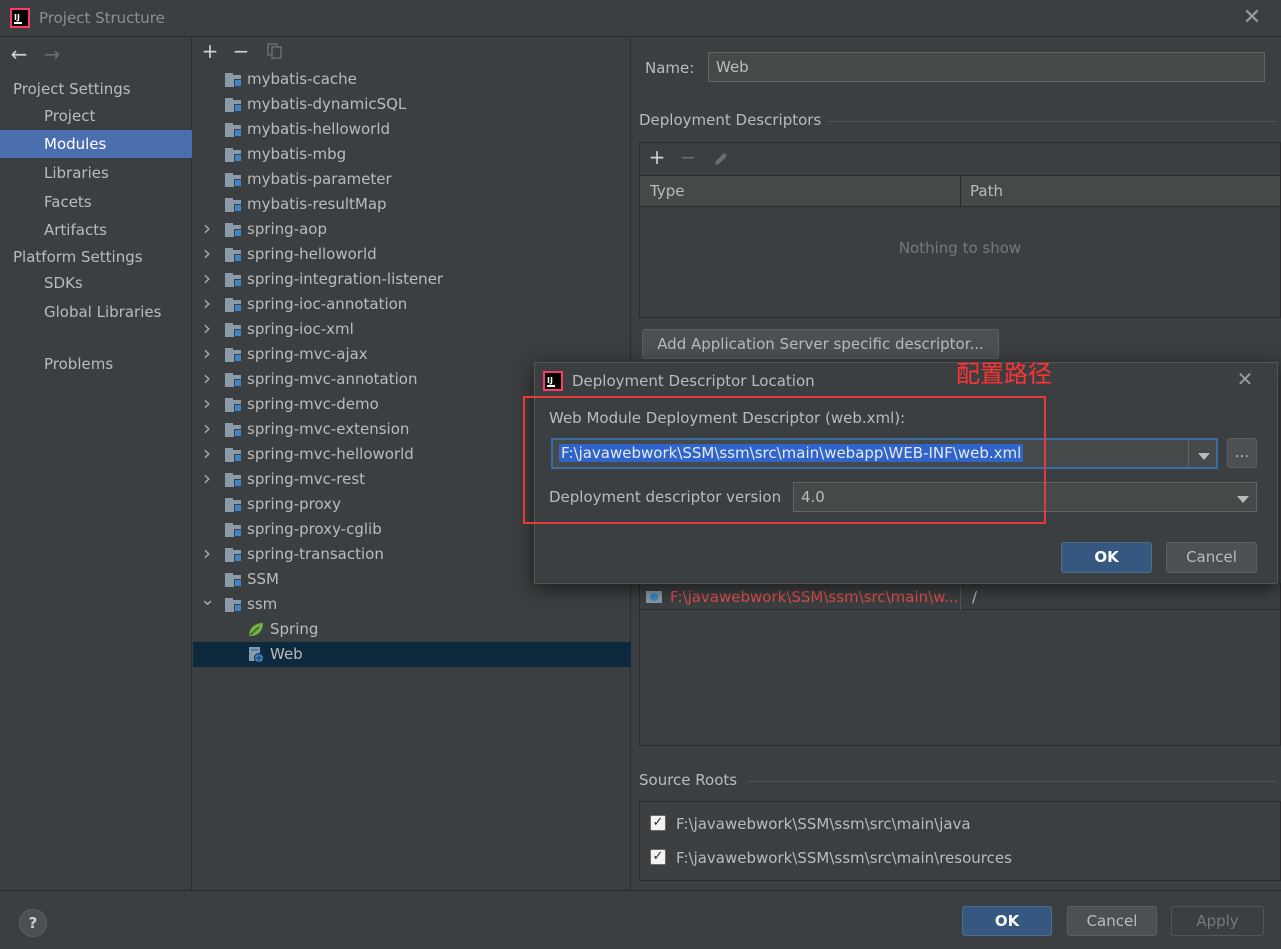 Image resolution: width=1281 pixels, height=949 pixels. Describe the element at coordinates (207, 604) in the screenshot. I see `chevron-down-icon: ⌄` at that location.